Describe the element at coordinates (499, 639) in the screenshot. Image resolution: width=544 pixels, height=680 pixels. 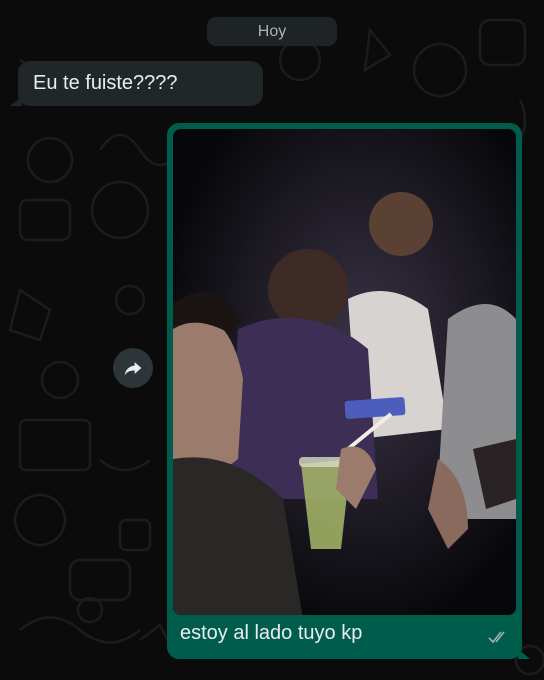
I see `double-check-icon` at that location.